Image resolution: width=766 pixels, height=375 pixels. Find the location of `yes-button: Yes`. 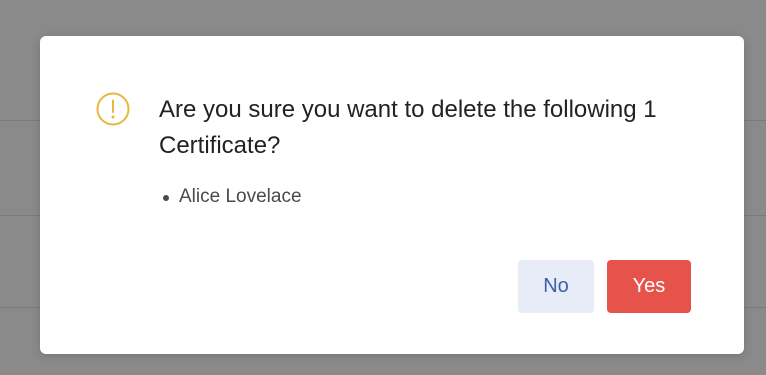

yes-button: Yes is located at coordinates (649, 286).